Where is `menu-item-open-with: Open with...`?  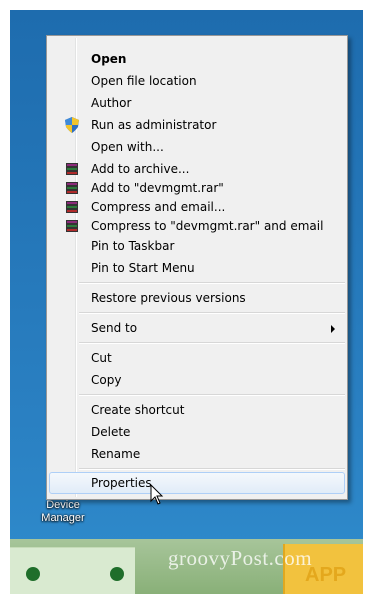 menu-item-open-with: Open with... is located at coordinates (197, 147).